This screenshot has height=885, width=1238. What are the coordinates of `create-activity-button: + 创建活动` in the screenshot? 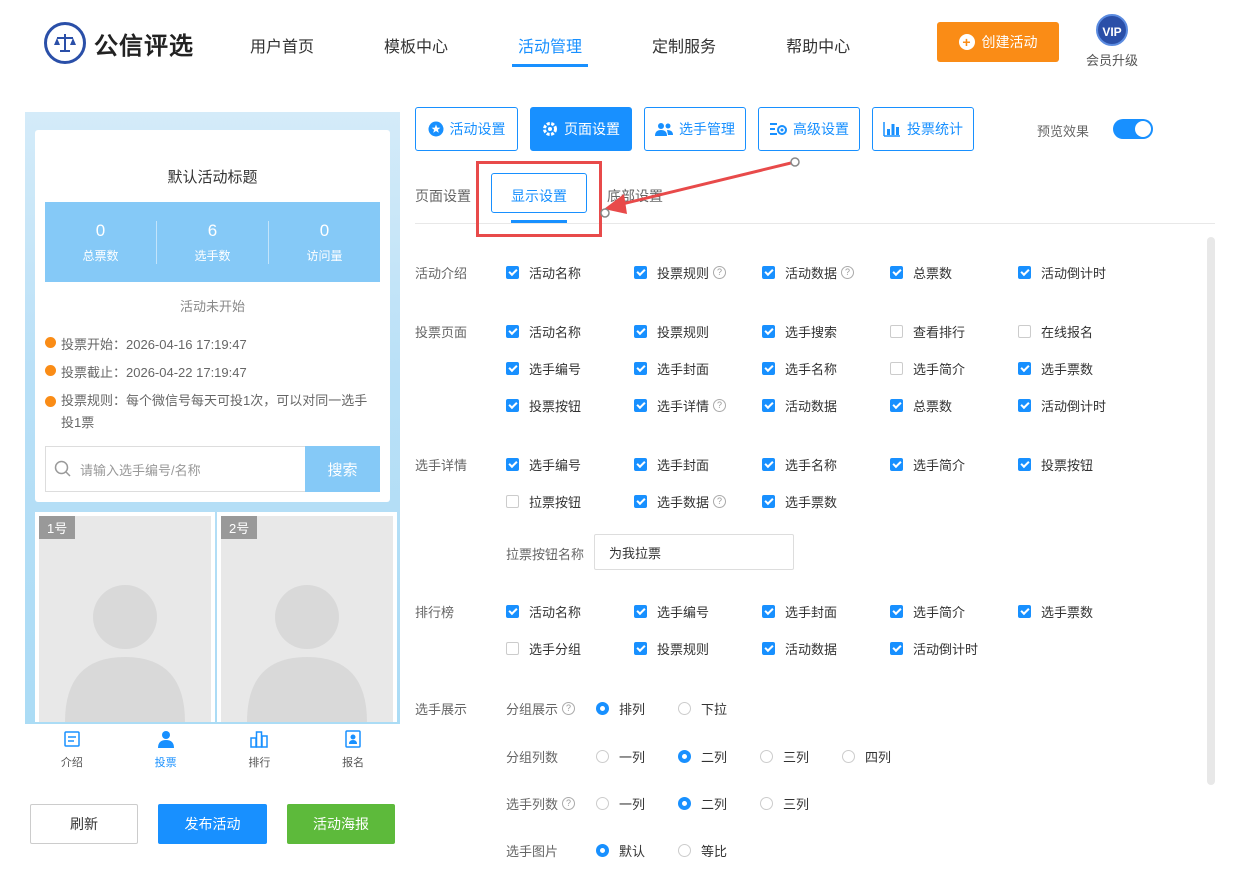 It's located at (998, 42).